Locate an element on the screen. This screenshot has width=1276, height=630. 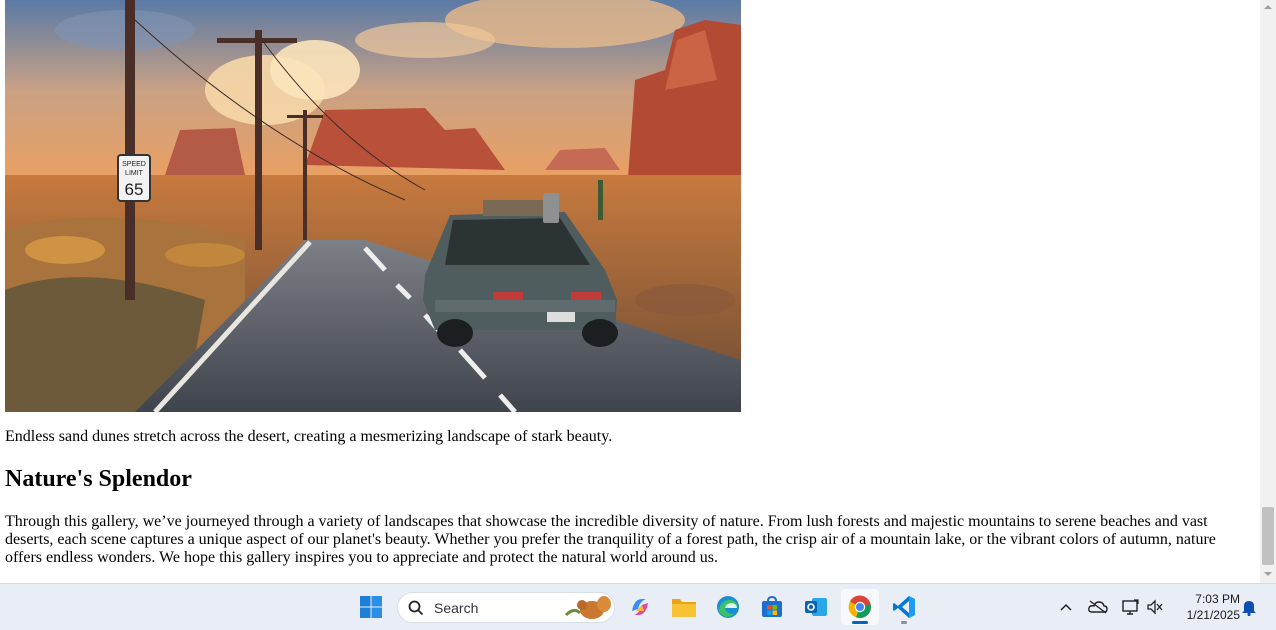
running-app-indicator is located at coordinates (904, 622).